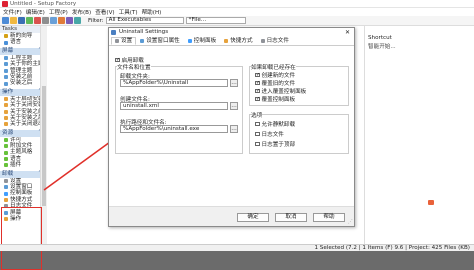 Image resolution: width=474 pixels, height=270 pixels. What do you see at coordinates (347, 32) in the screenshot?
I see `close-icon: ✕` at bounding box center [347, 32].